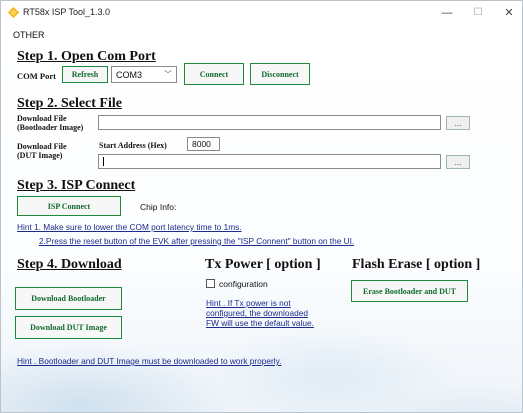  Describe the element at coordinates (478, 13) in the screenshot. I see `maximize-button: ☐` at that location.